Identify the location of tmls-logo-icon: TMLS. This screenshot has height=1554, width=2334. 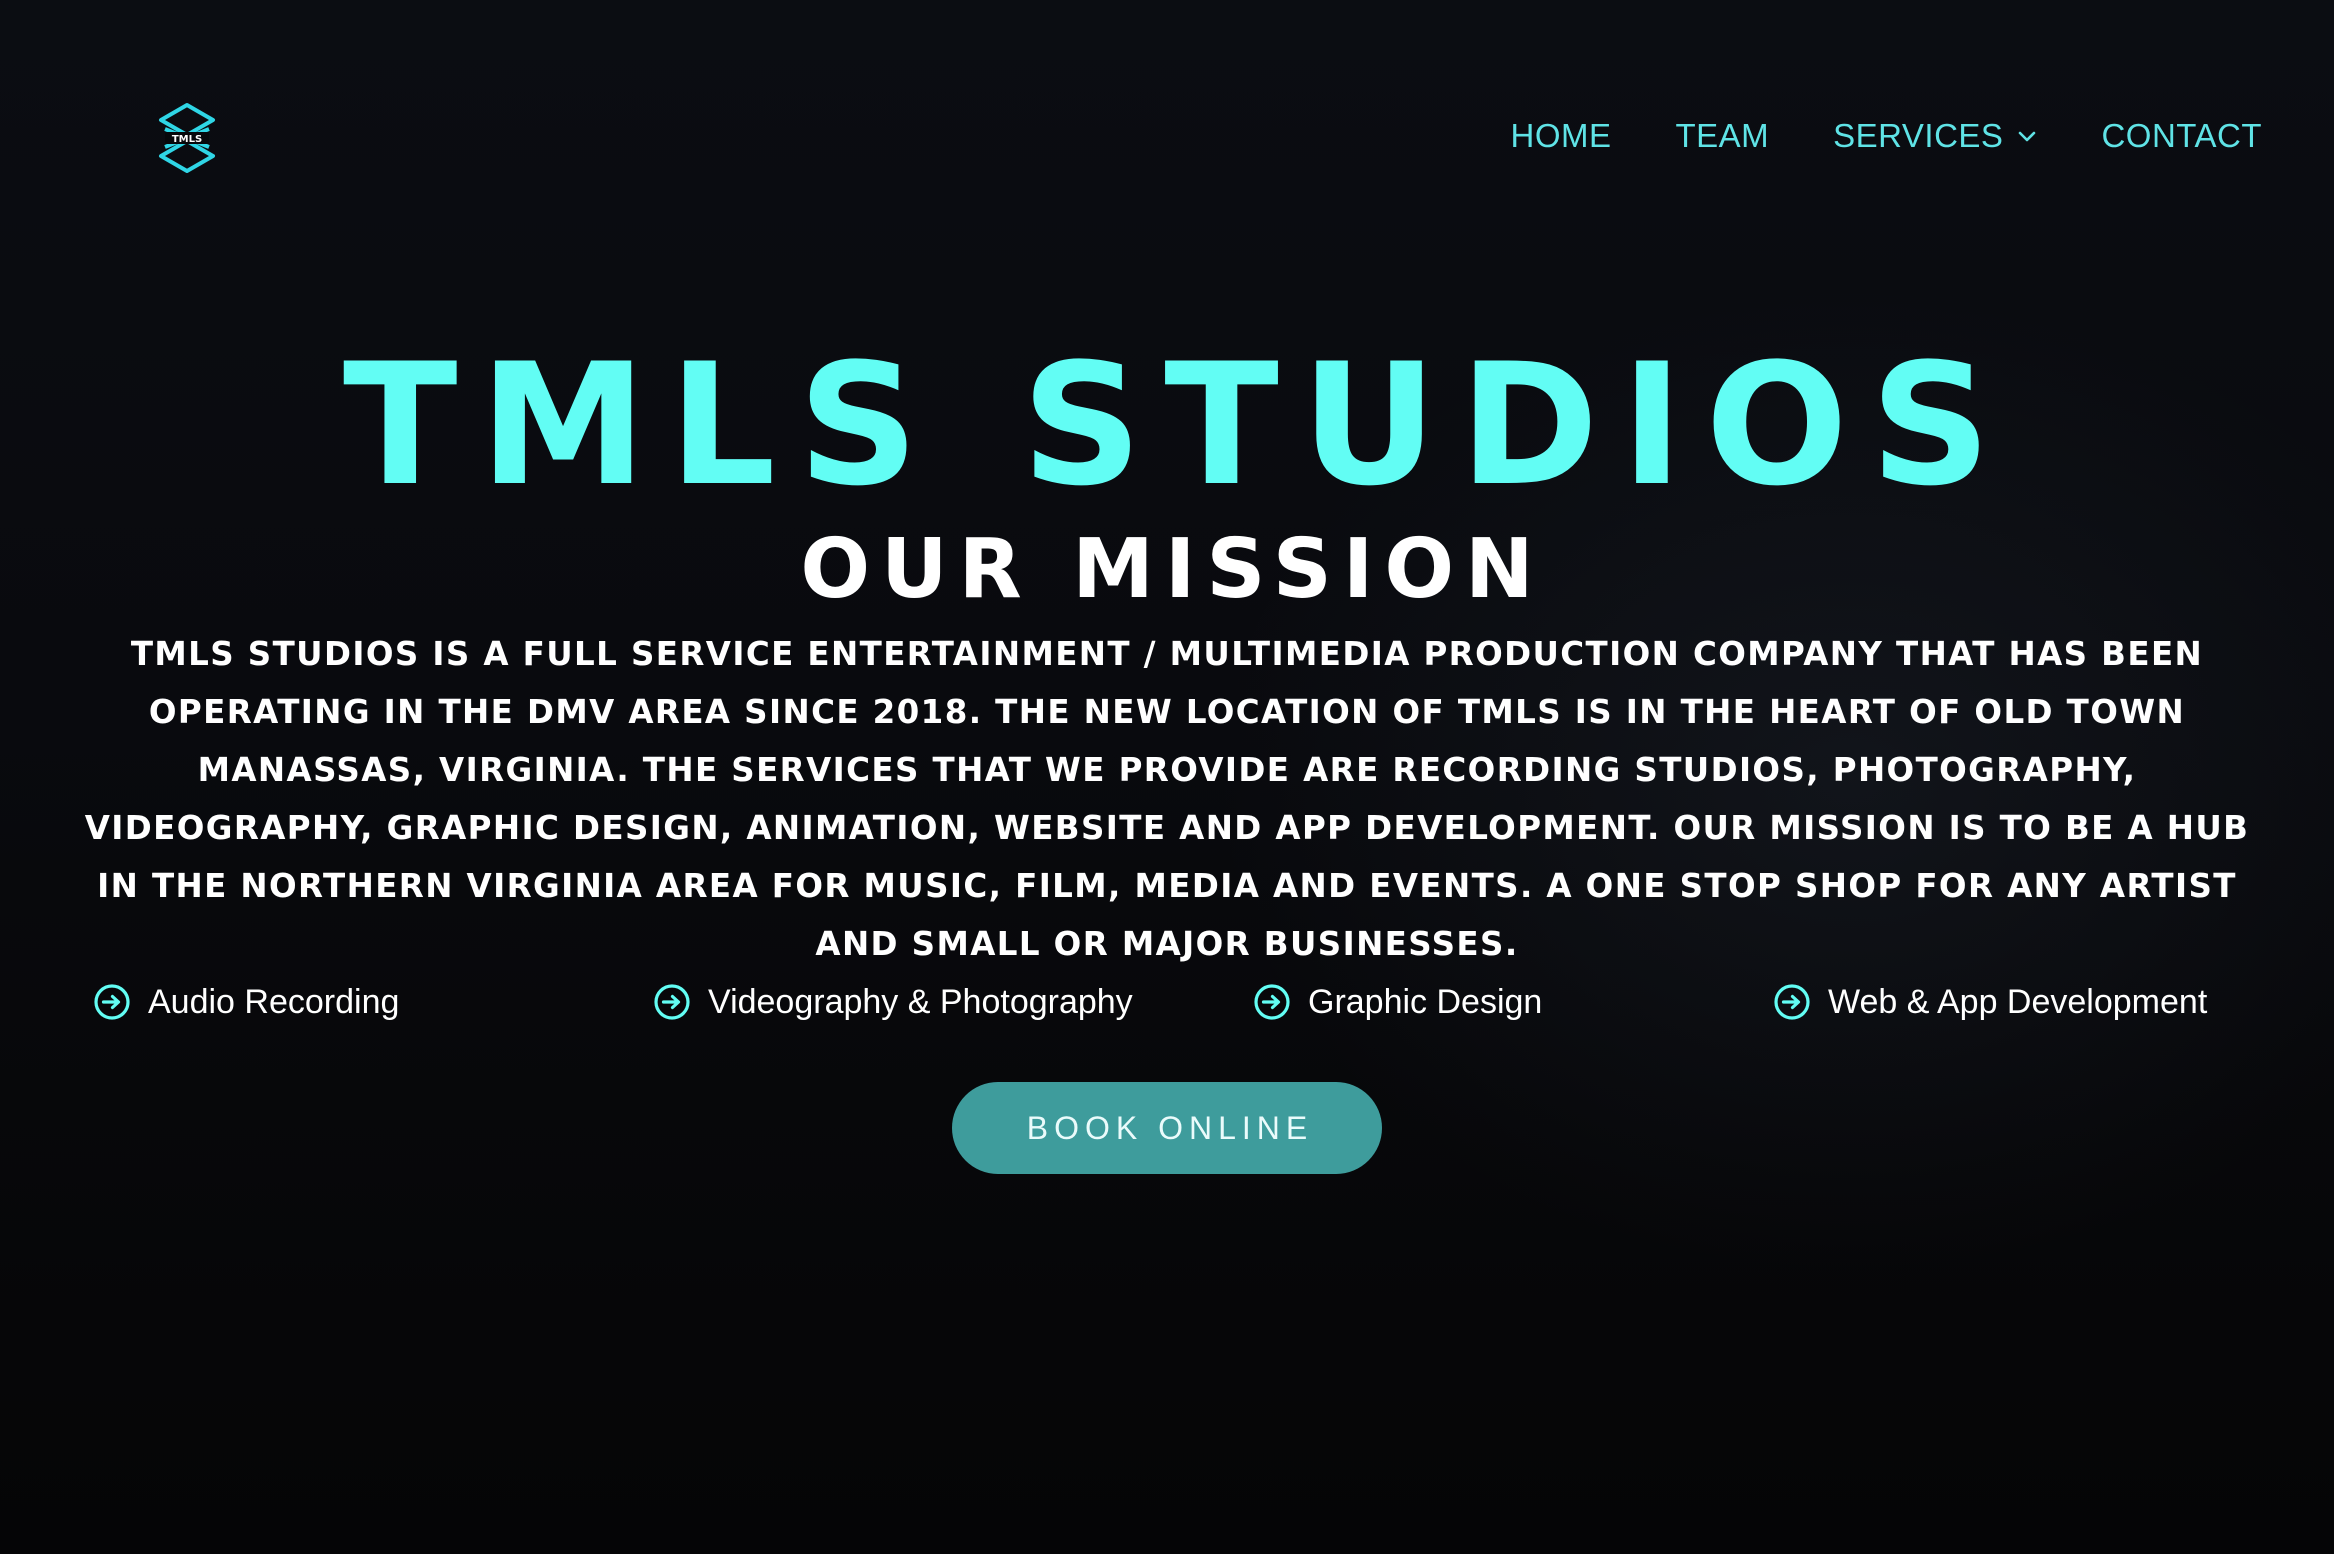
(187, 138).